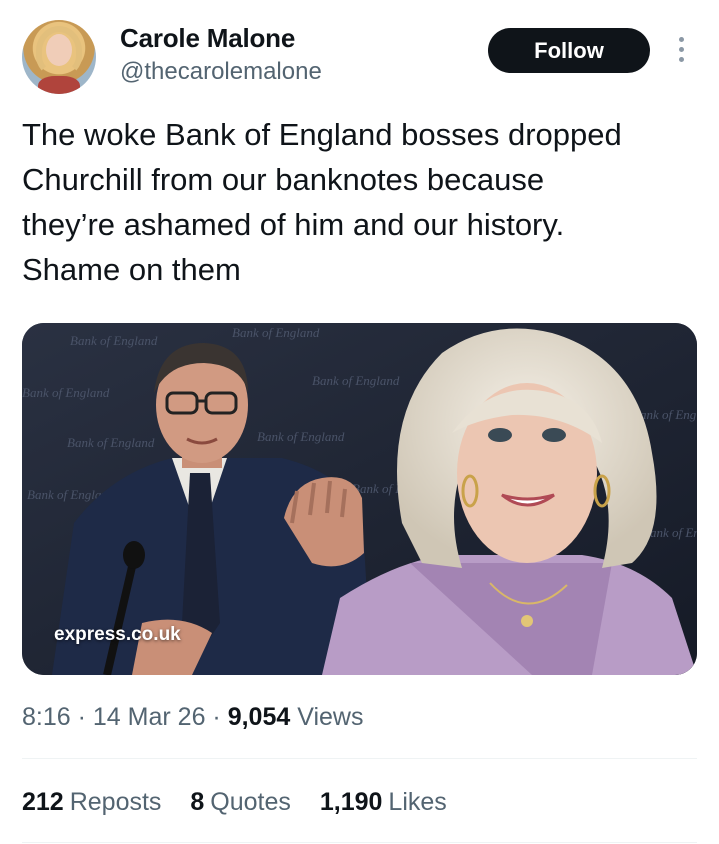 This screenshot has height=844, width=719. Describe the element at coordinates (207, 38) in the screenshot. I see `author-name: Carole Malone` at that location.